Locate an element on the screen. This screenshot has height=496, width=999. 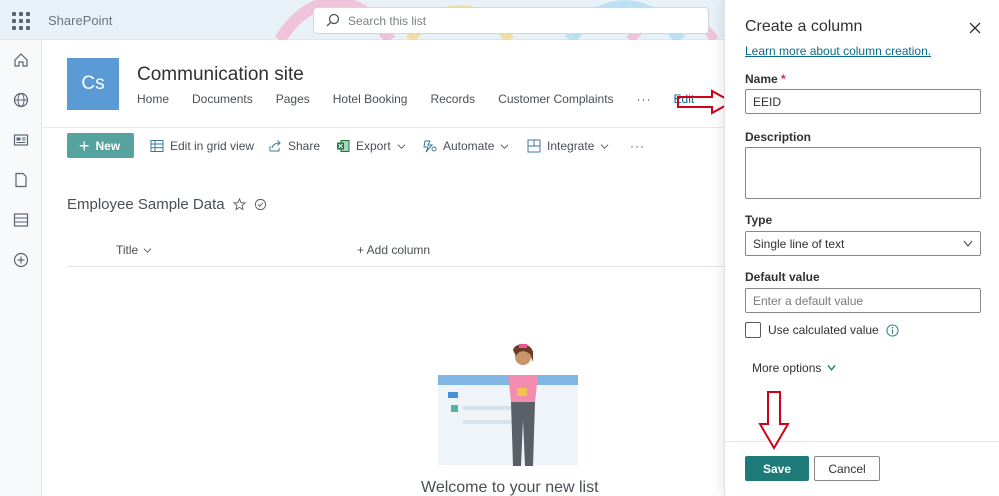
column-header-title: Title is located at coordinates (134, 250).